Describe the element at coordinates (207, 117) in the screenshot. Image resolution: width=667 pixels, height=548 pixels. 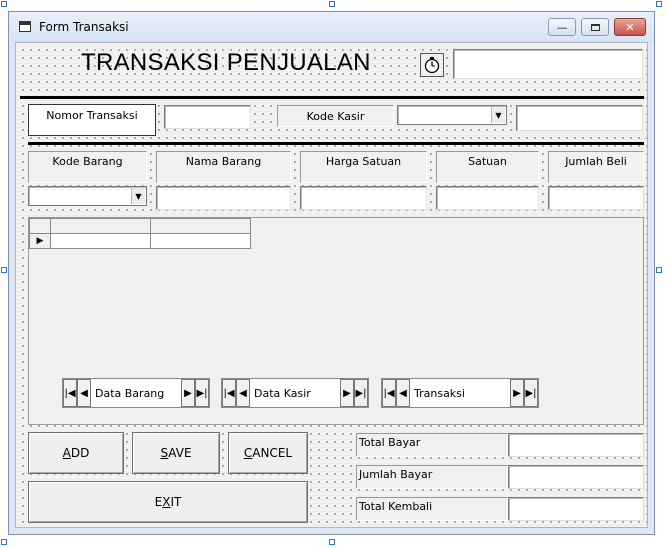
I see `nomor-transaksi-input` at that location.